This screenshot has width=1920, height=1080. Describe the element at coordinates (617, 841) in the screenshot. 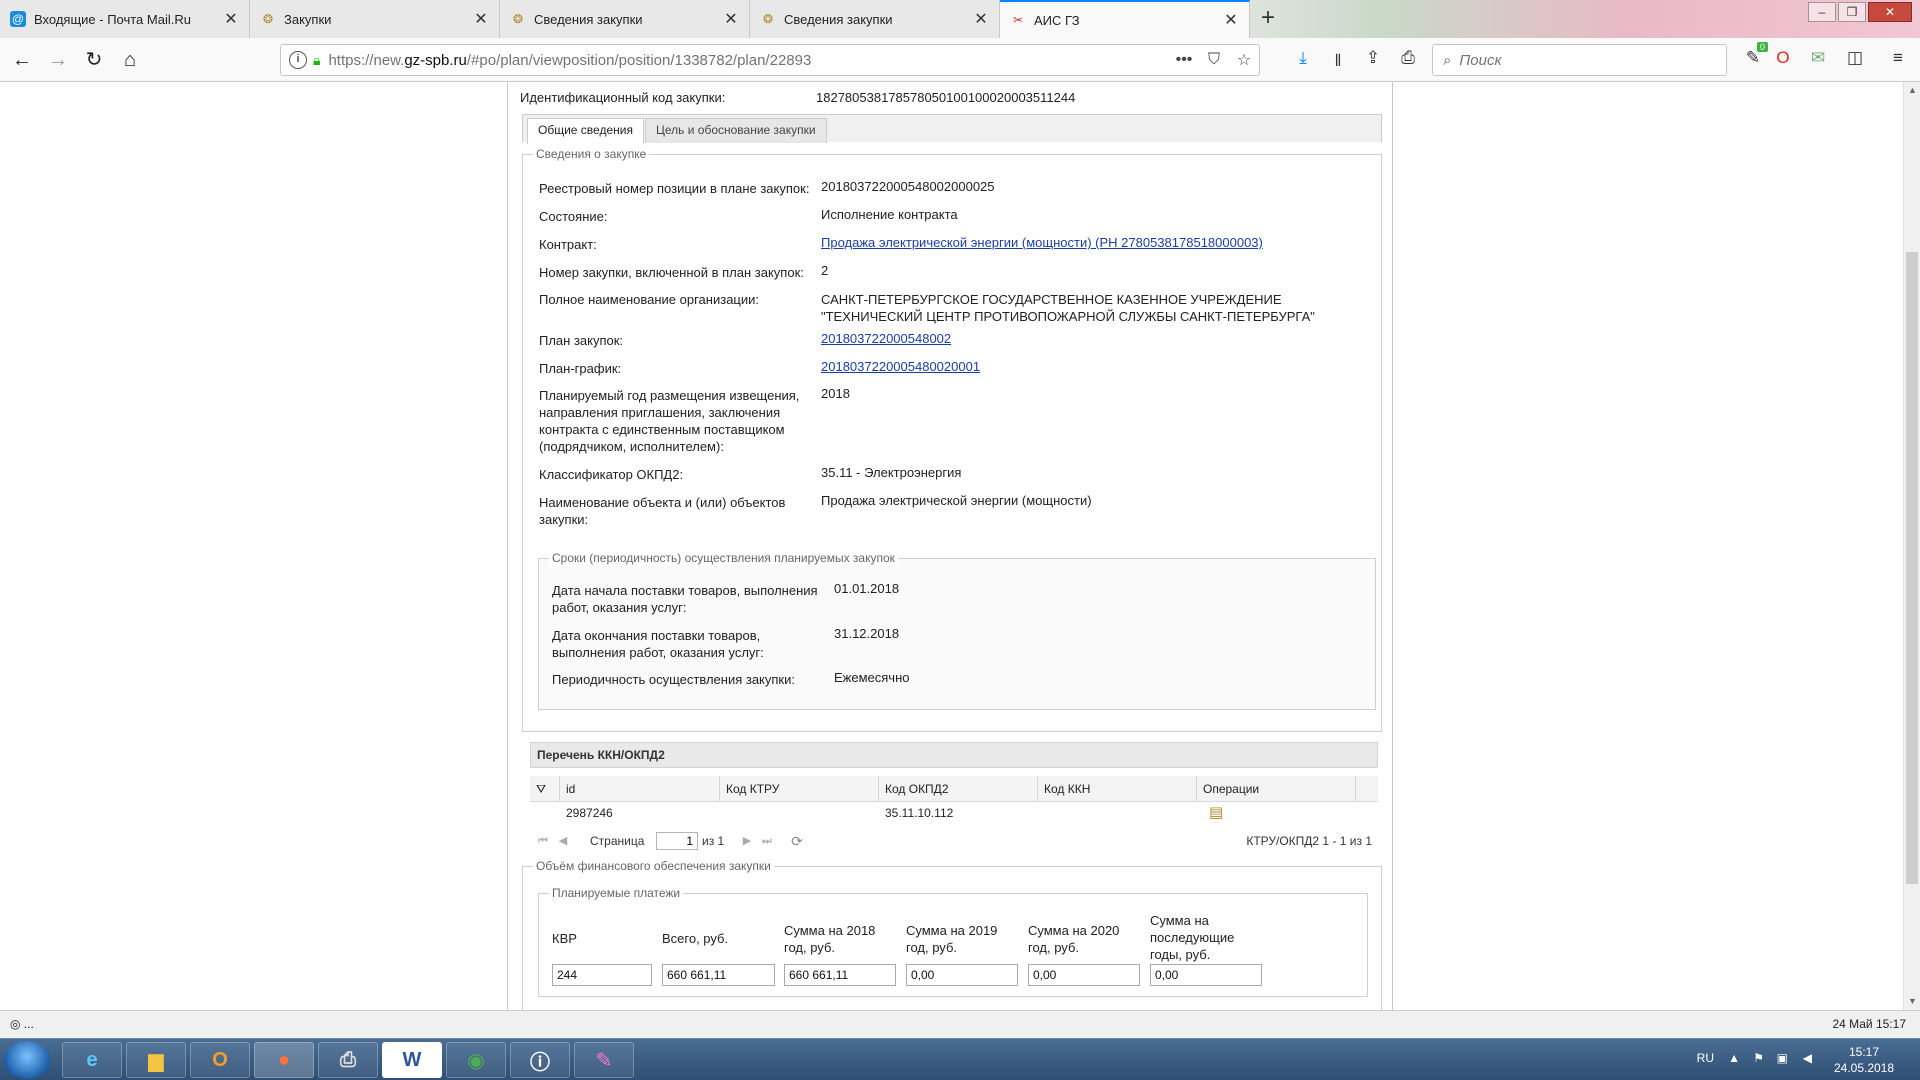

I see `page-label: Страница` at that location.